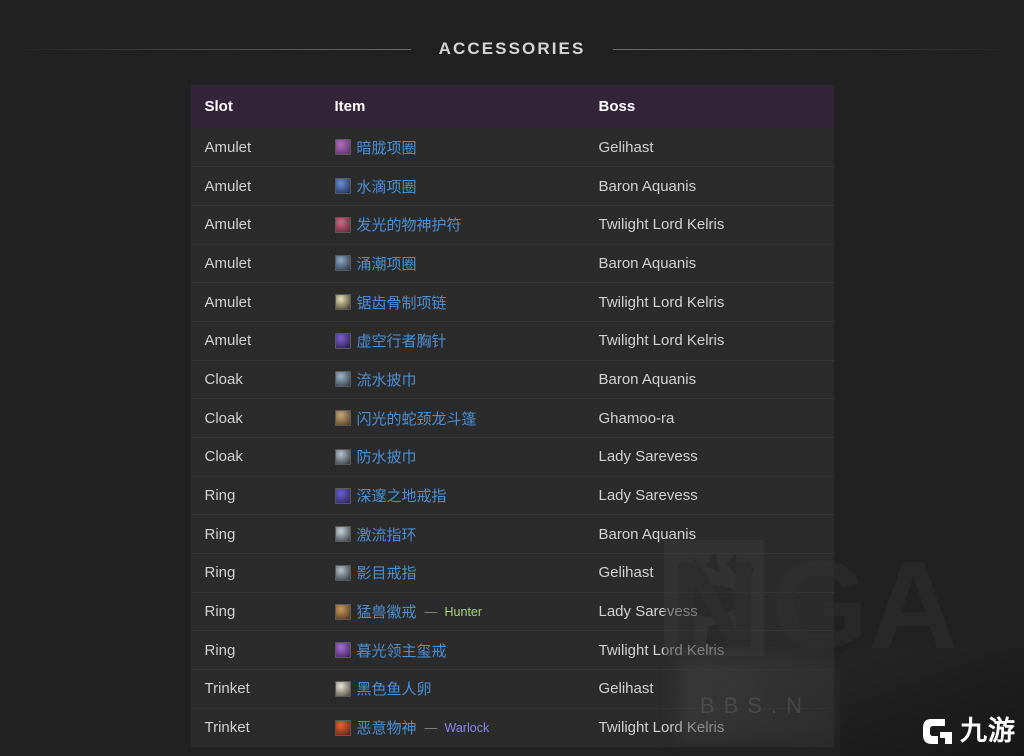  I want to click on table-row: Amulet 涌潮项圈 Baron Aquanis, so click(512, 263).